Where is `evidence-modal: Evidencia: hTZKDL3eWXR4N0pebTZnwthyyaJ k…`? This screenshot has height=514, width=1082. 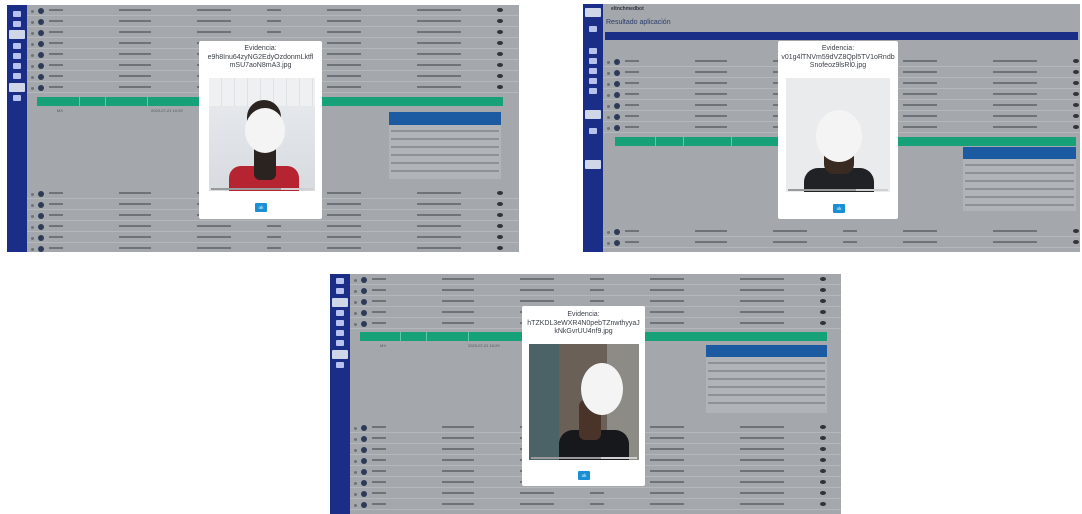 evidence-modal: Evidencia: hTZKDL3eWXR4N0pebTZnwthyyaJ k… is located at coordinates (583, 396).